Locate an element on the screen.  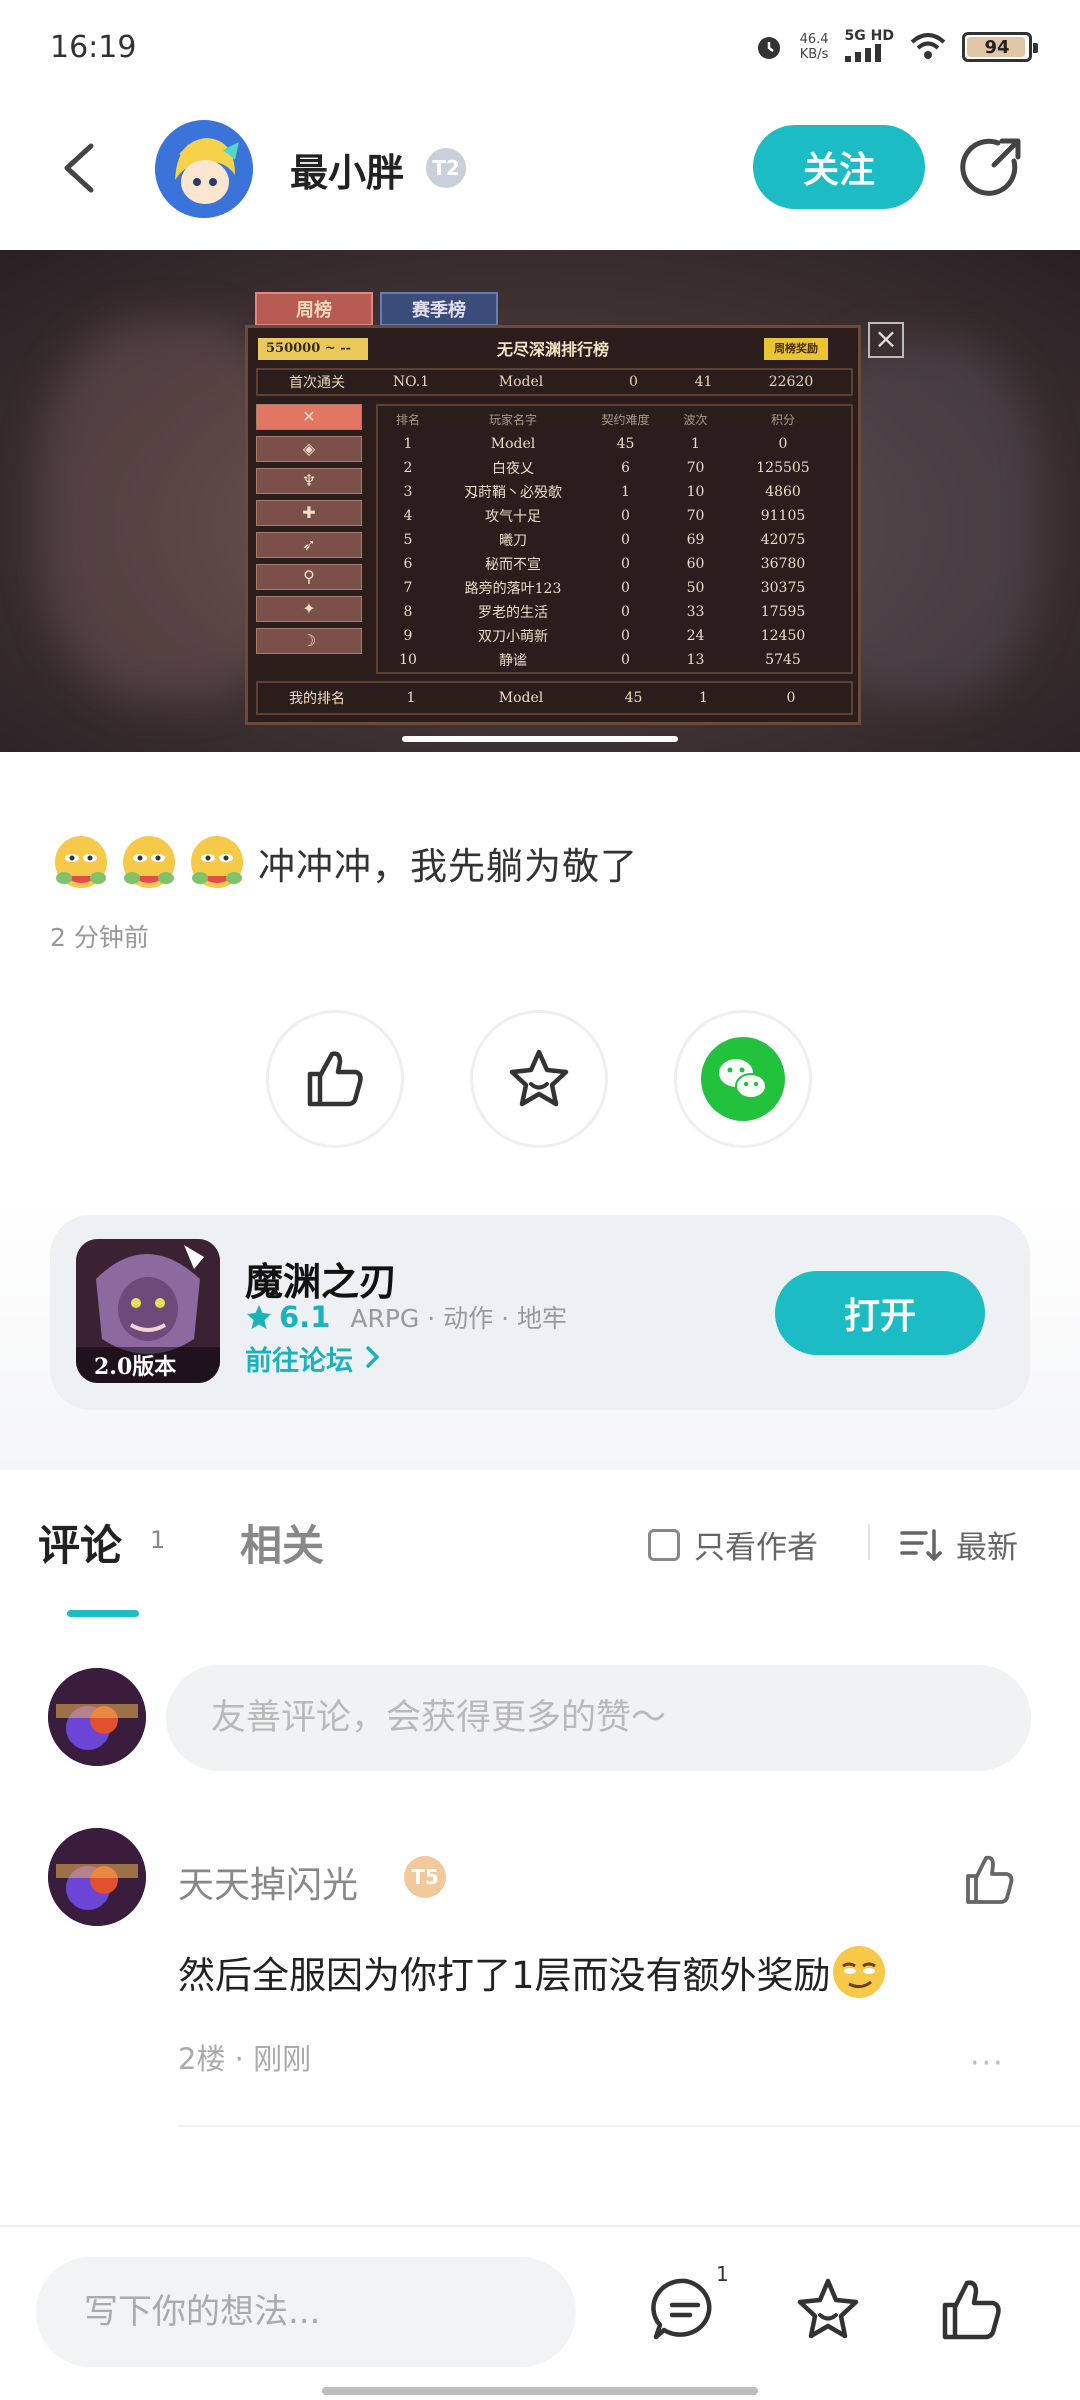
class-icons: ✕ ◈ ♆ ✚ ➶ ⚲ ✦ ☽ is located at coordinates (312, 532).